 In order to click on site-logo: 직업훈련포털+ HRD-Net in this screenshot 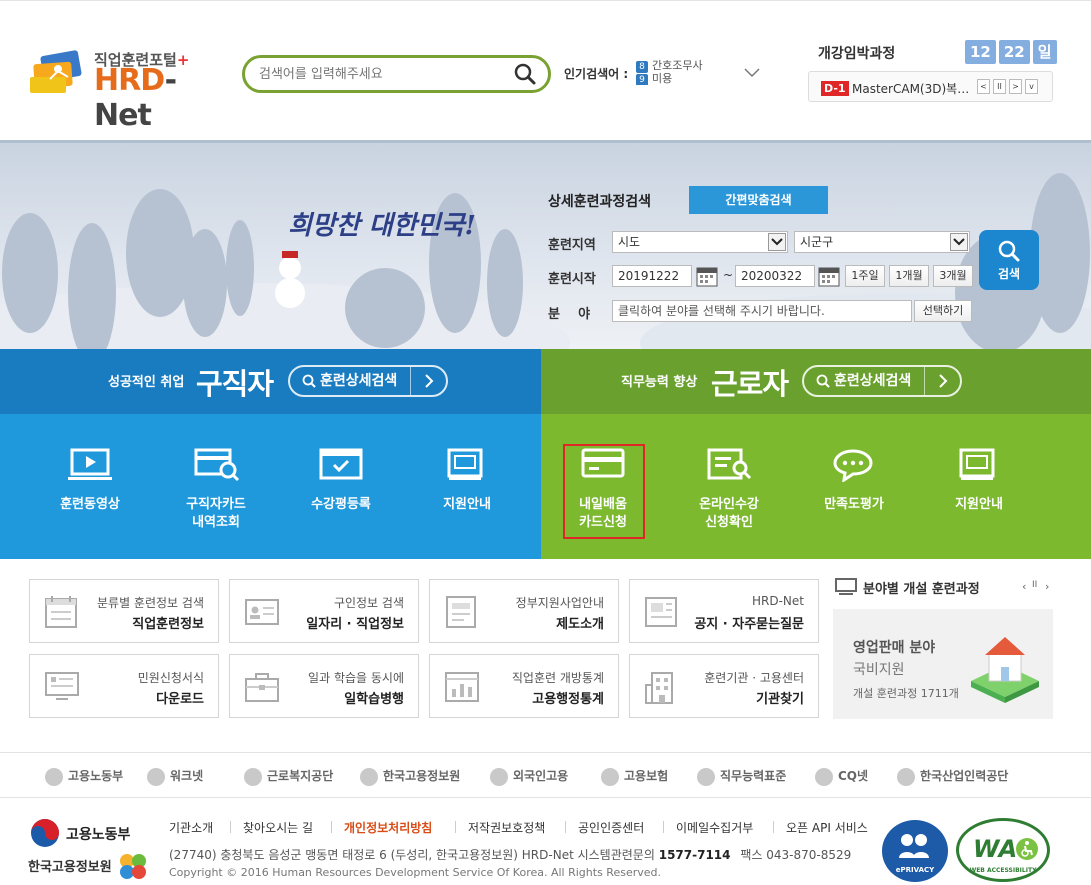, I will do `click(128, 91)`.